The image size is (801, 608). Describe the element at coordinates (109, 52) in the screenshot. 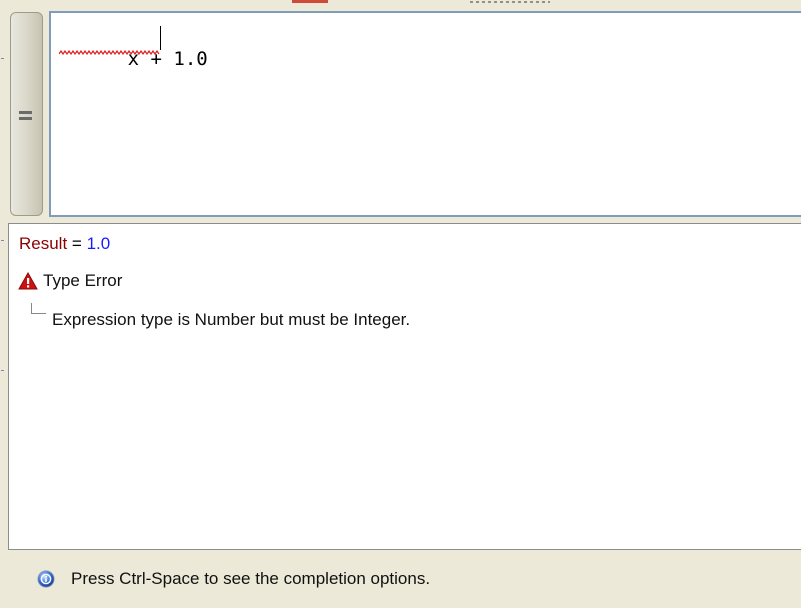

I see `spelling-error-squiggle` at that location.